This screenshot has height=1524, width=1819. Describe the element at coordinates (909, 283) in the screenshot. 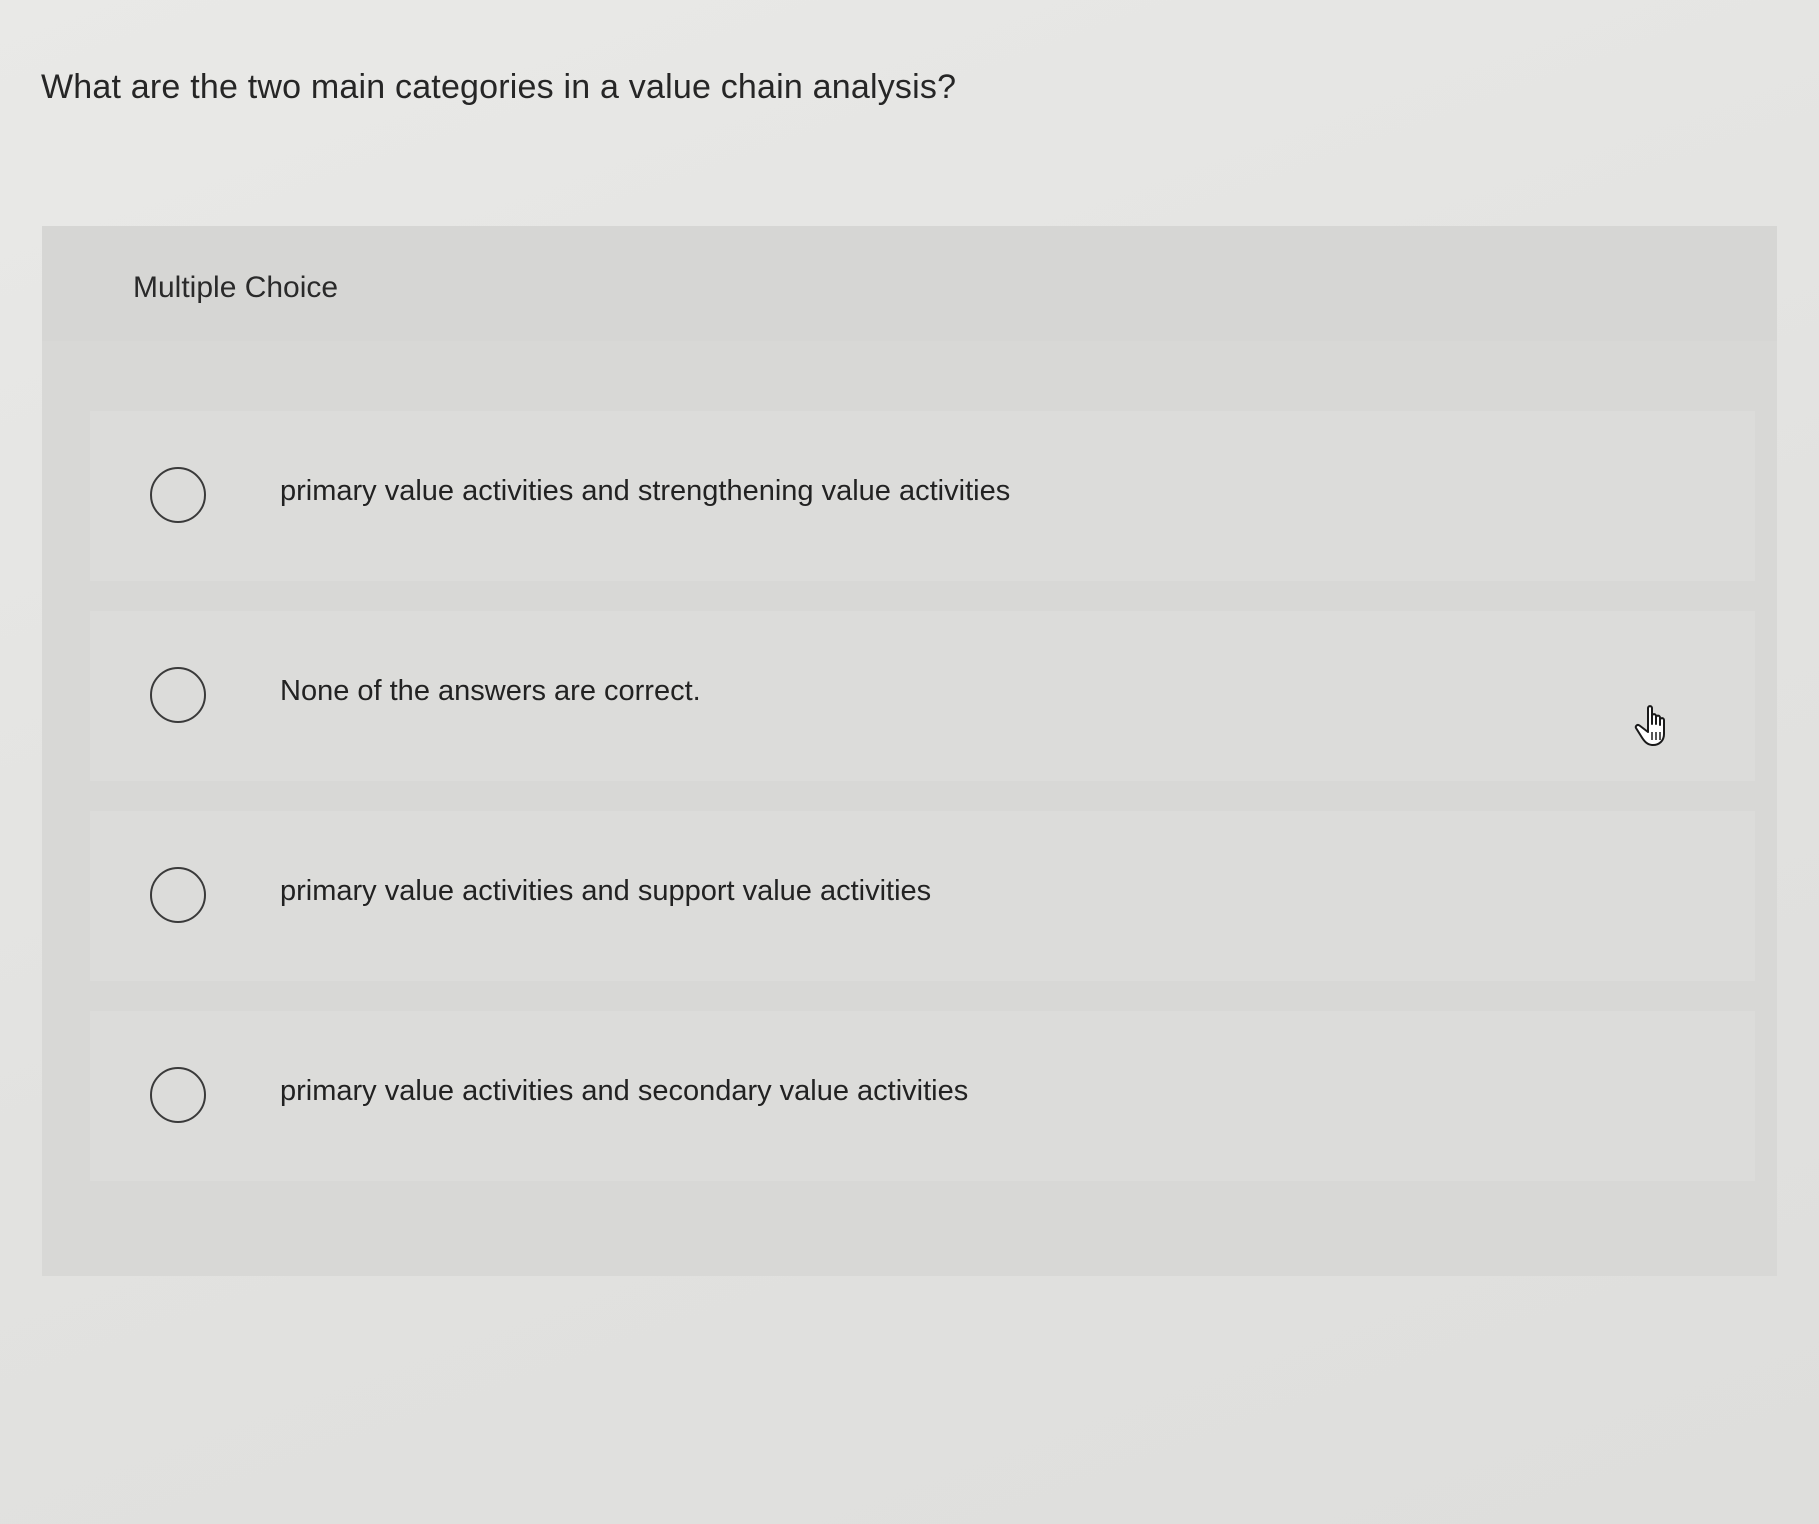

I see `multiple-choice-header: Multiple Choice` at that location.